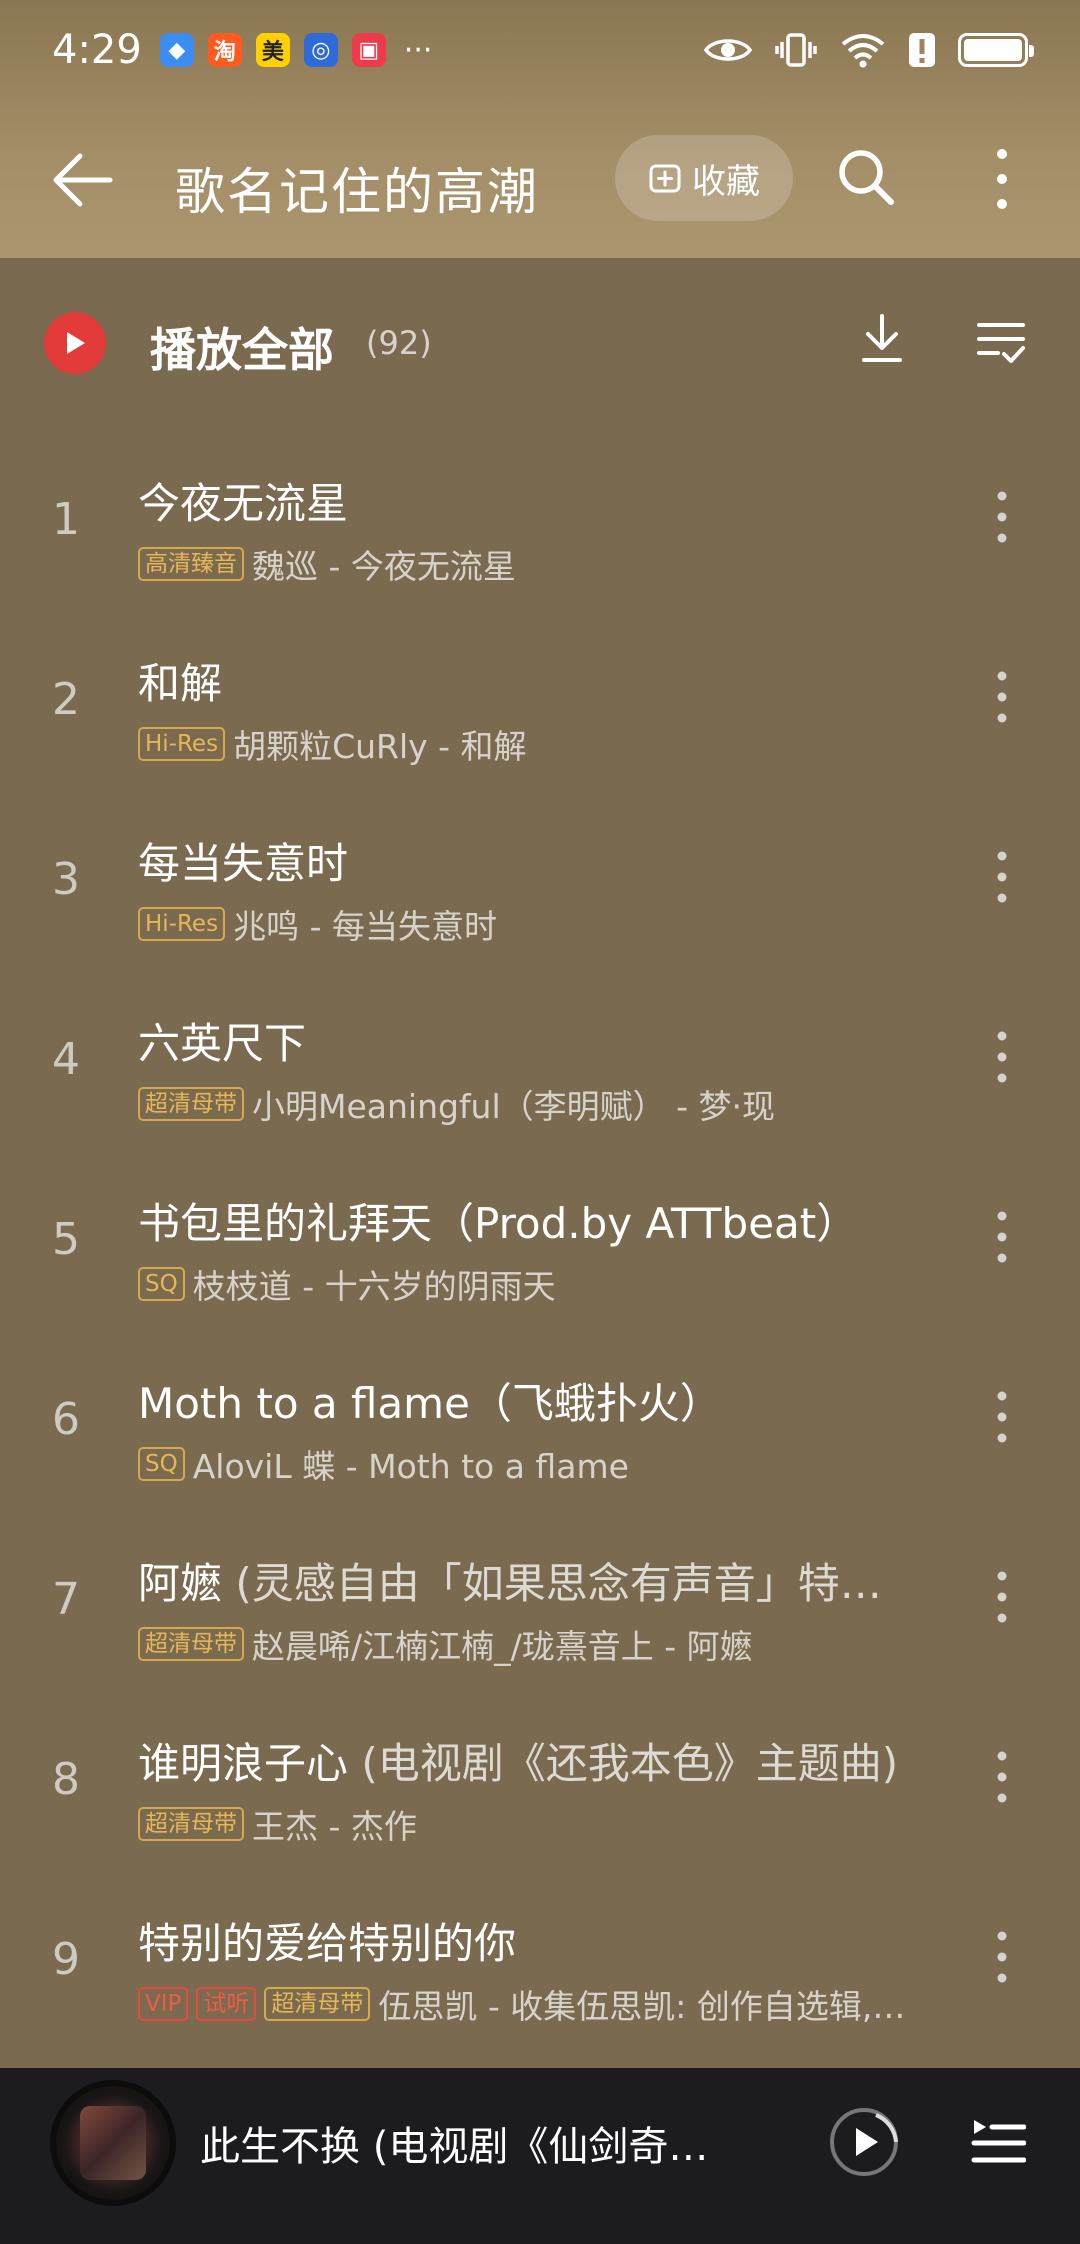  What do you see at coordinates (243, 1763) in the screenshot?
I see `song-title-main: 谁明浪子心` at bounding box center [243, 1763].